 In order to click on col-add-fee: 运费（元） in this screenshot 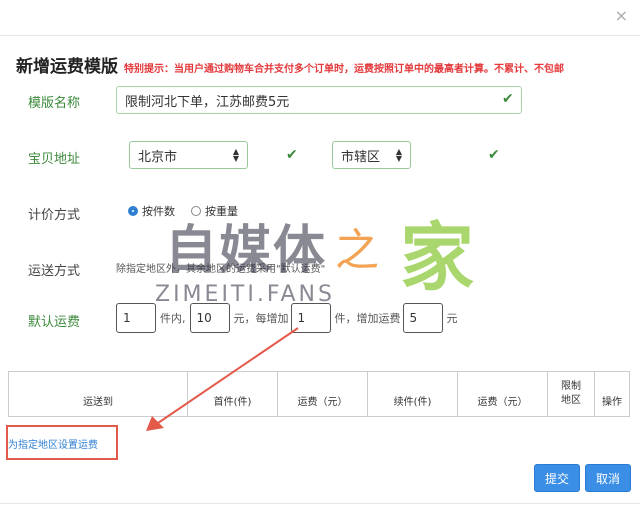, I will do `click(502, 394)`.